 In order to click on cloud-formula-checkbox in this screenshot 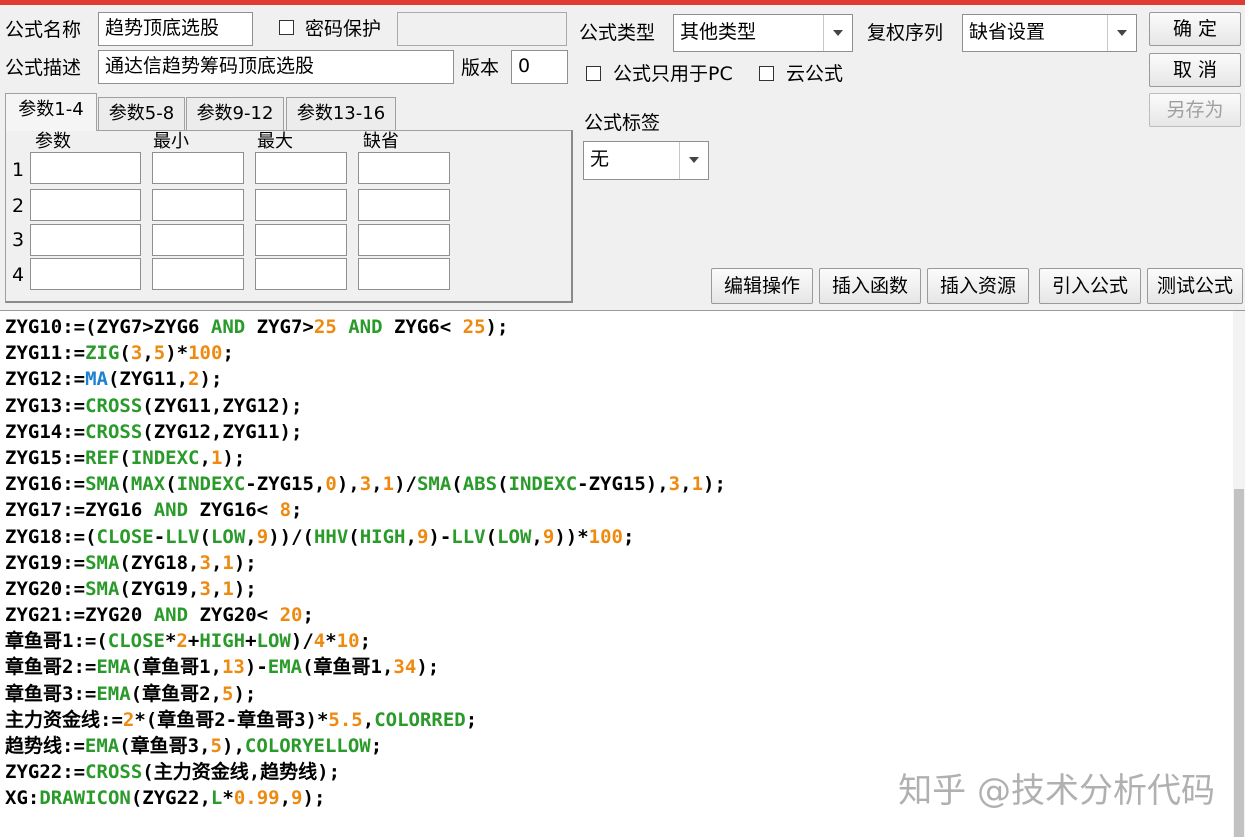, I will do `click(766, 73)`.